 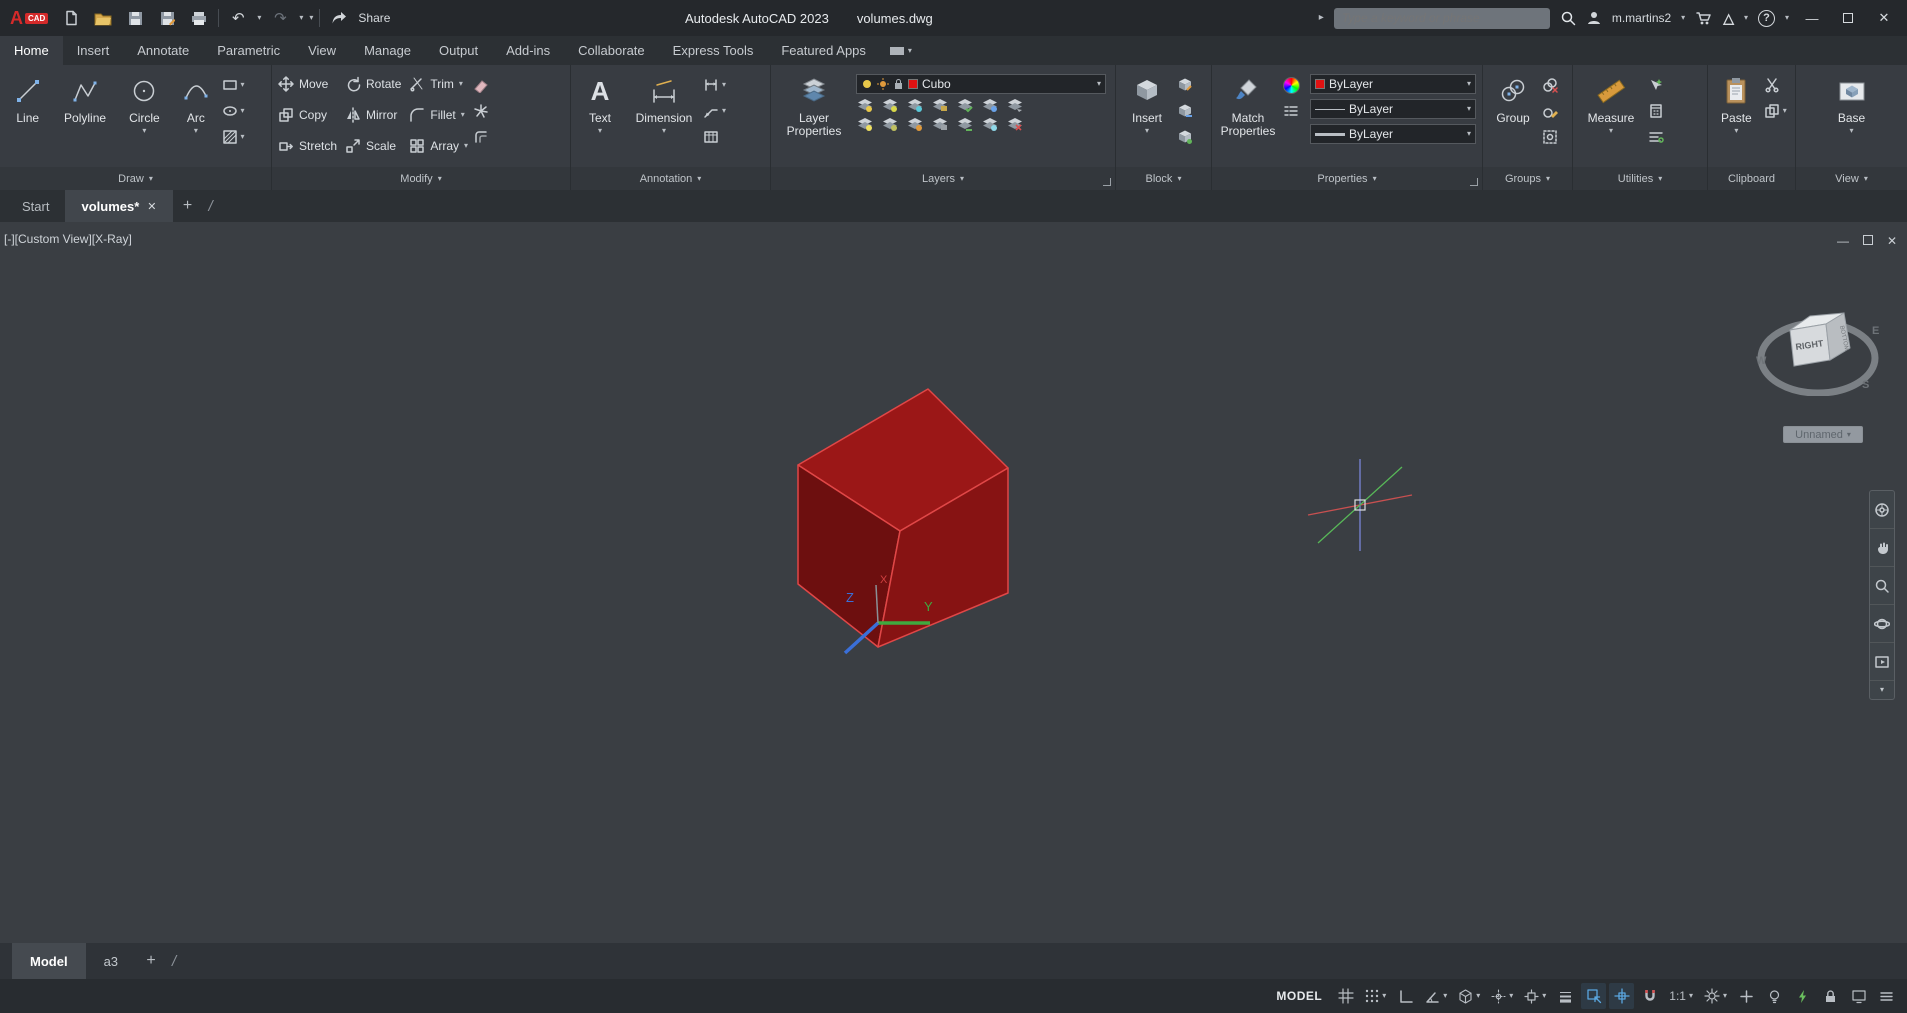 I want to click on layout-overflow-icon: /, so click(x=174, y=961).